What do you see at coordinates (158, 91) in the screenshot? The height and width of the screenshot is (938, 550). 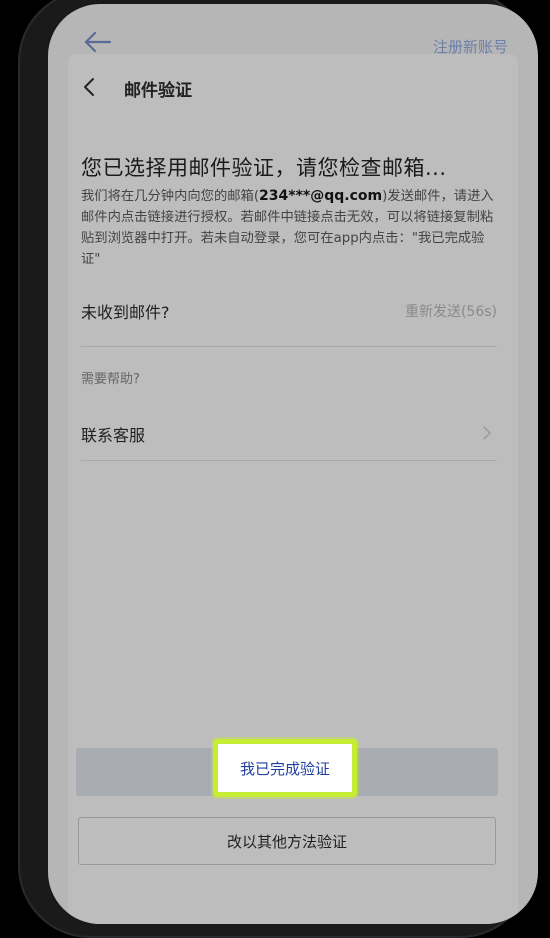 I see `sheet-title: 邮件验证` at bounding box center [158, 91].